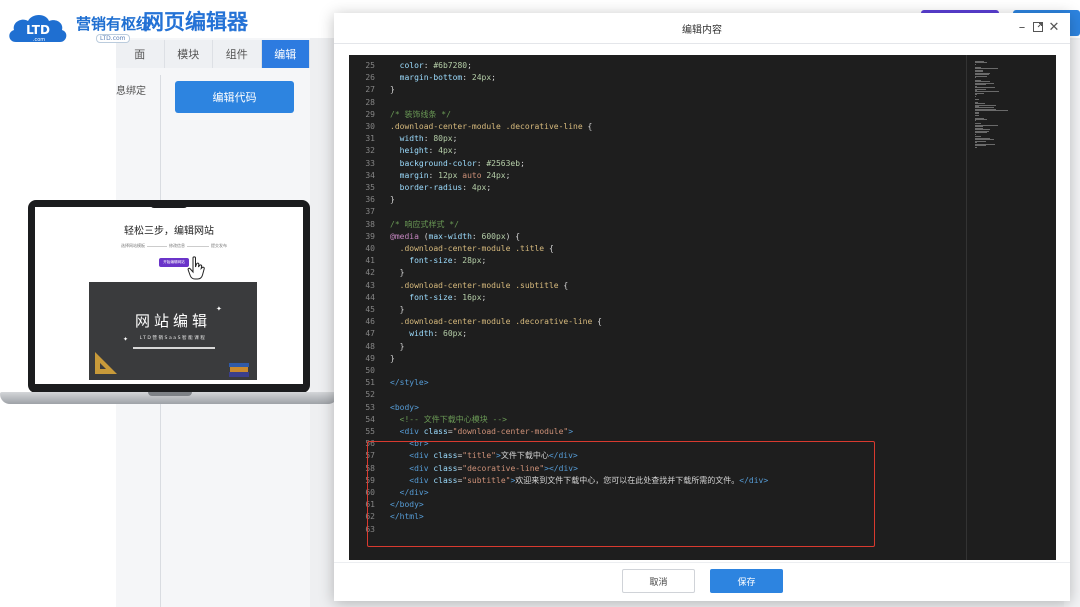  What do you see at coordinates (472, 175) in the screenshot?
I see `code-token: auto` at bounding box center [472, 175].